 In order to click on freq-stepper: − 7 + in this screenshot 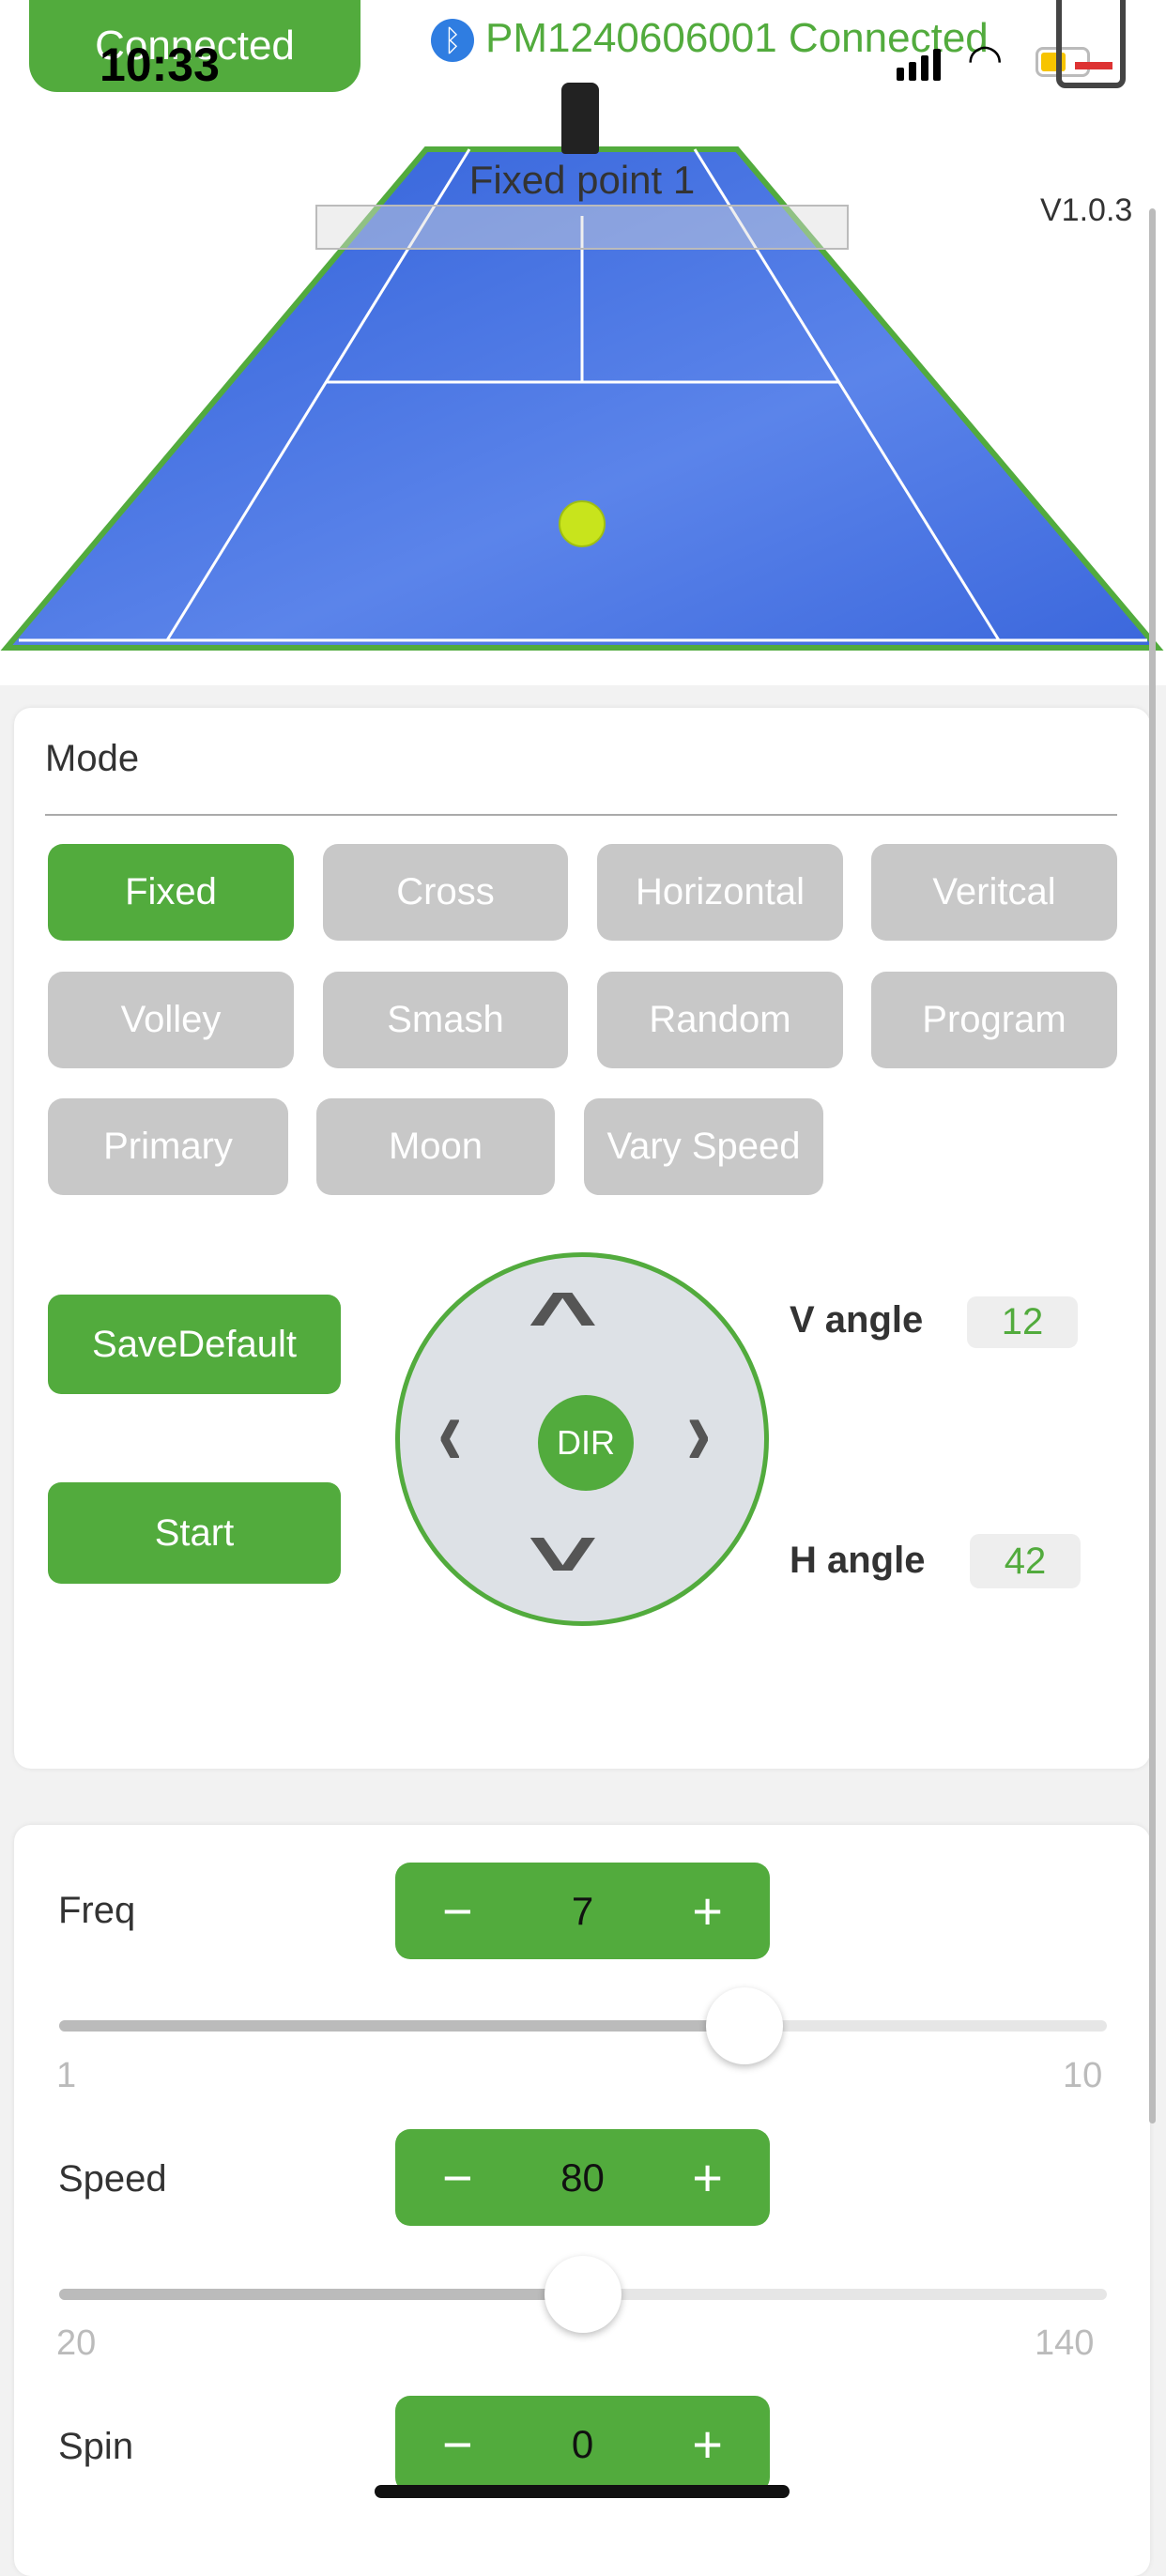, I will do `click(582, 1911)`.